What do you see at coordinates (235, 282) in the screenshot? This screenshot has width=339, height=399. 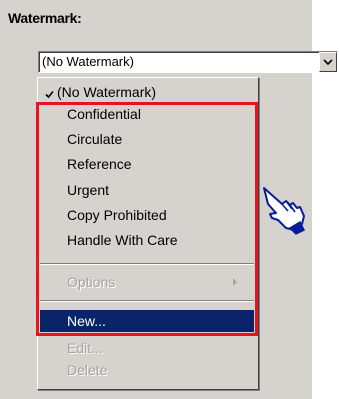 I see `triangle-right-icon` at bounding box center [235, 282].